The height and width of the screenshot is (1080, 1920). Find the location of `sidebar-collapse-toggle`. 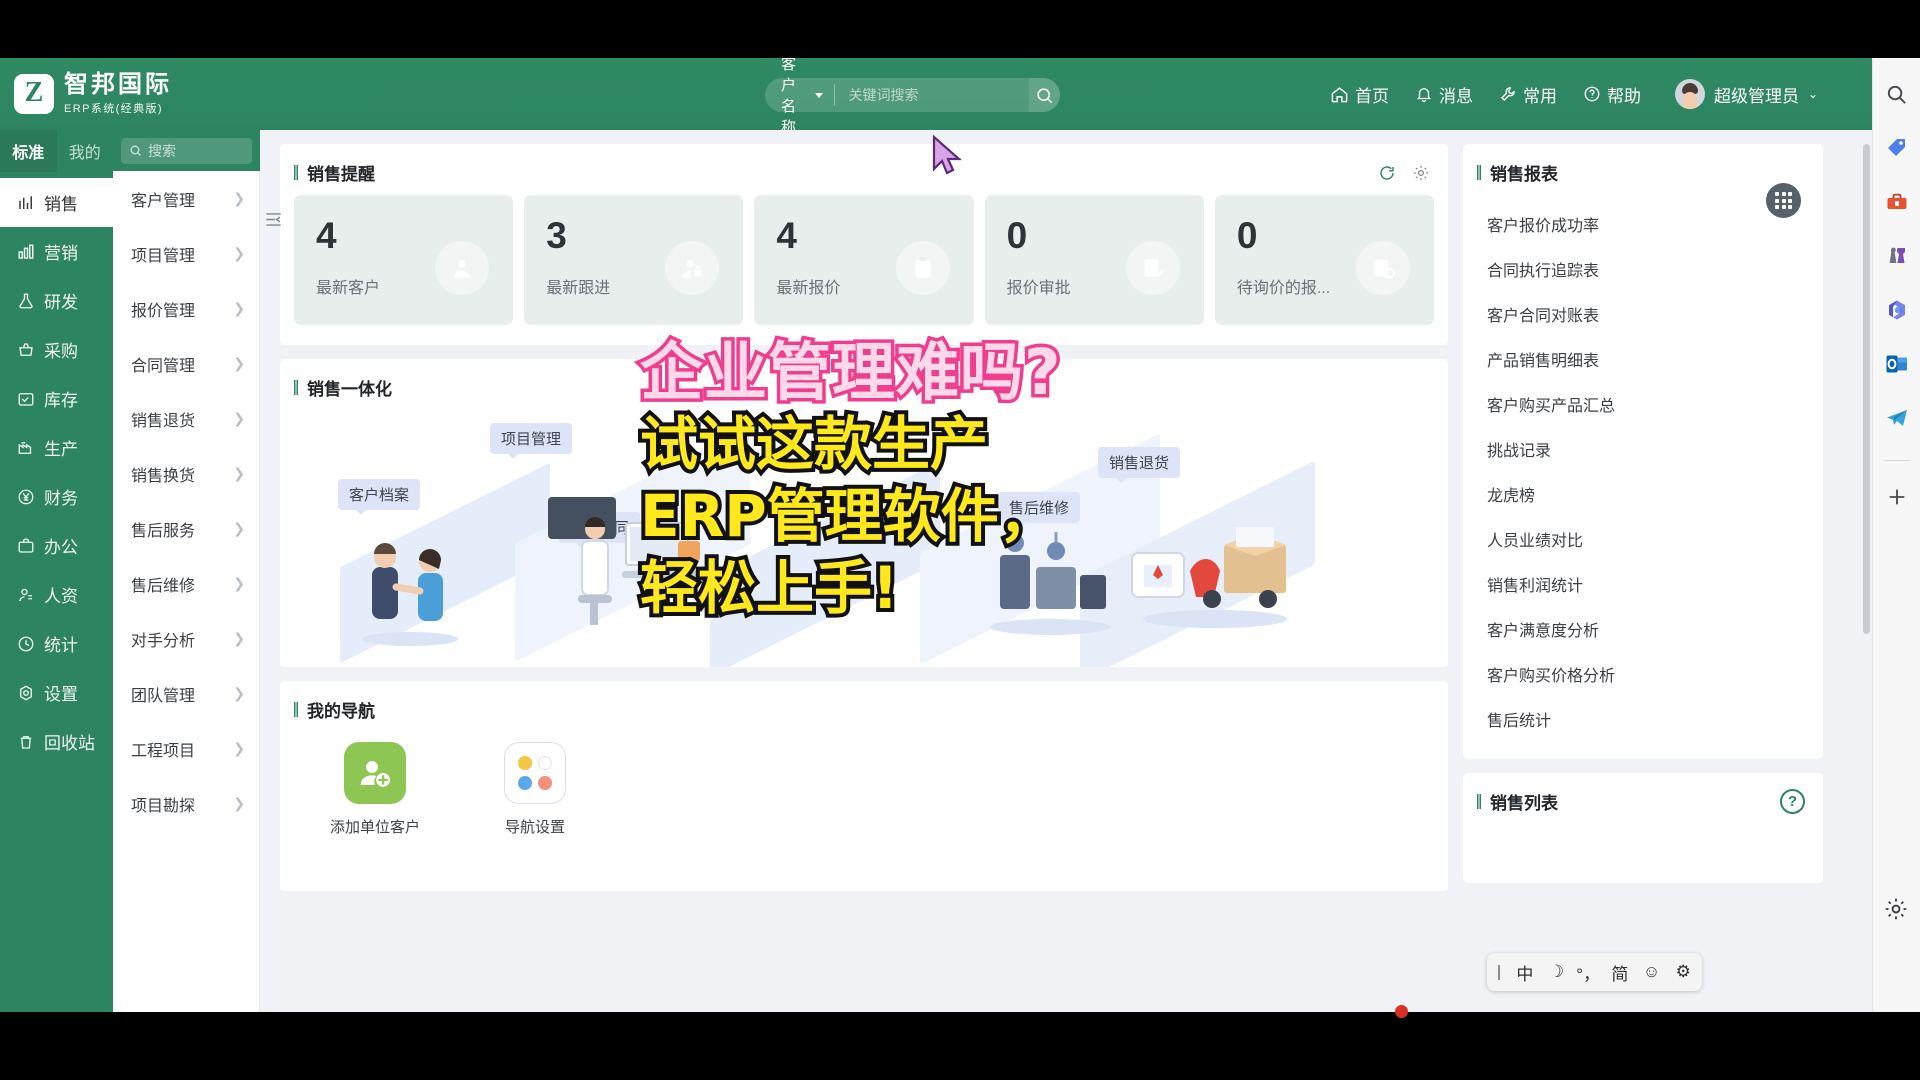

sidebar-collapse-toggle is located at coordinates (273, 219).